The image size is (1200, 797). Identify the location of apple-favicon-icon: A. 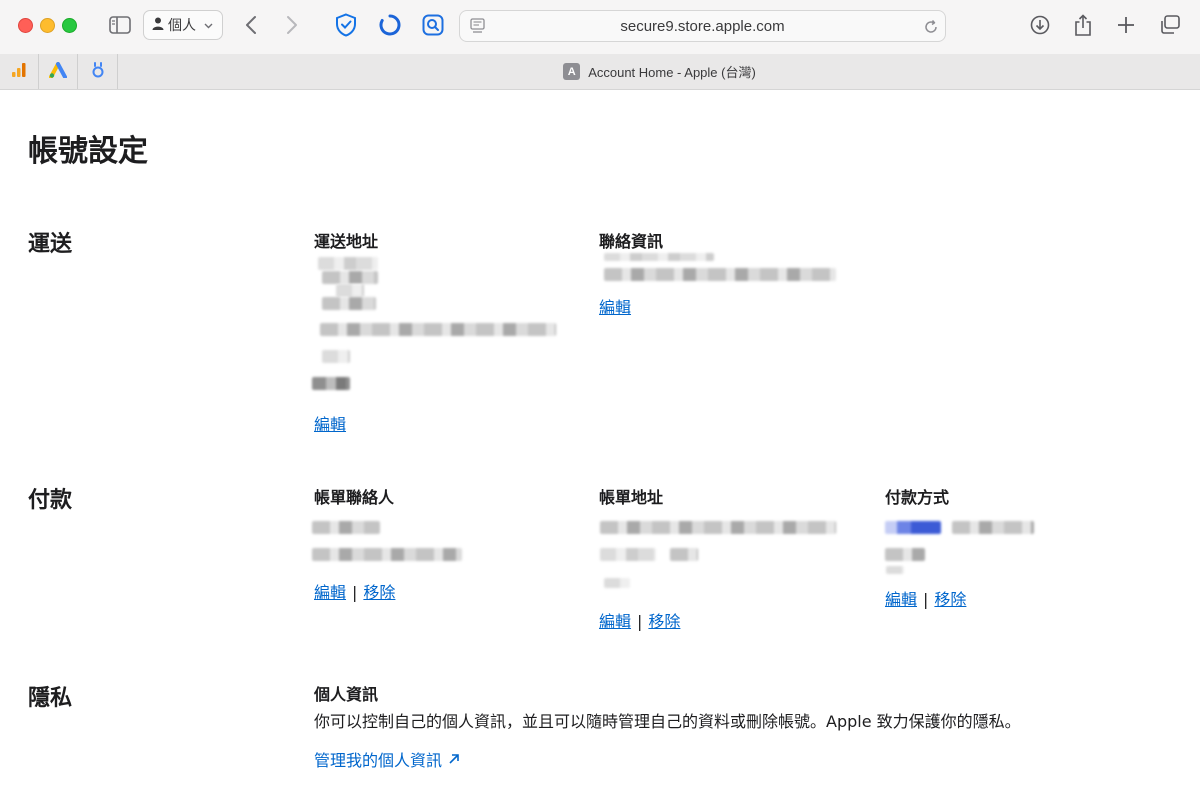
(572, 71).